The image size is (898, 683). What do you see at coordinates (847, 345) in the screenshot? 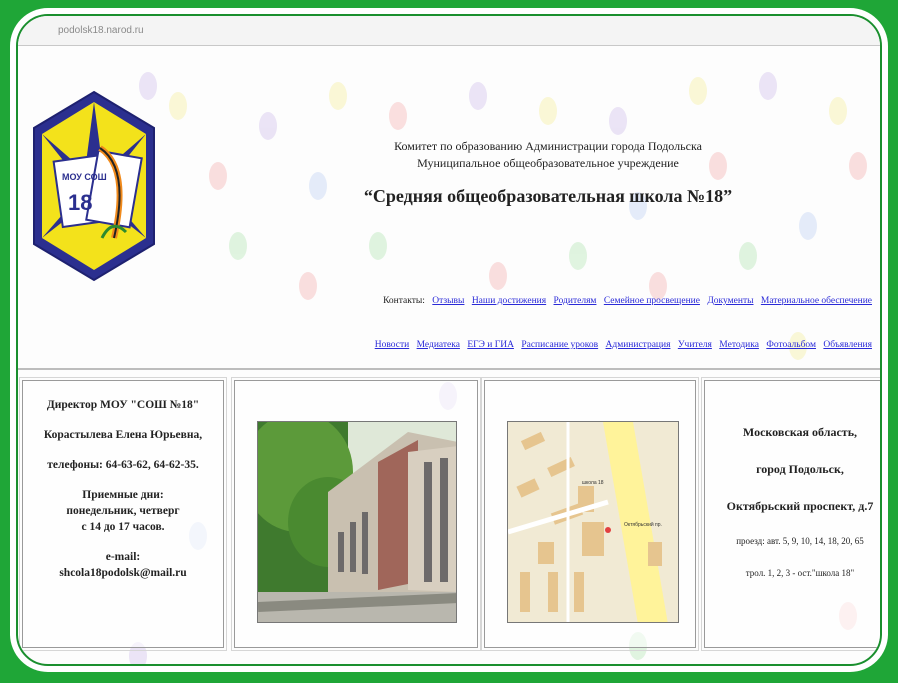
I see `nav-link-announcements: Объявления` at bounding box center [847, 345].